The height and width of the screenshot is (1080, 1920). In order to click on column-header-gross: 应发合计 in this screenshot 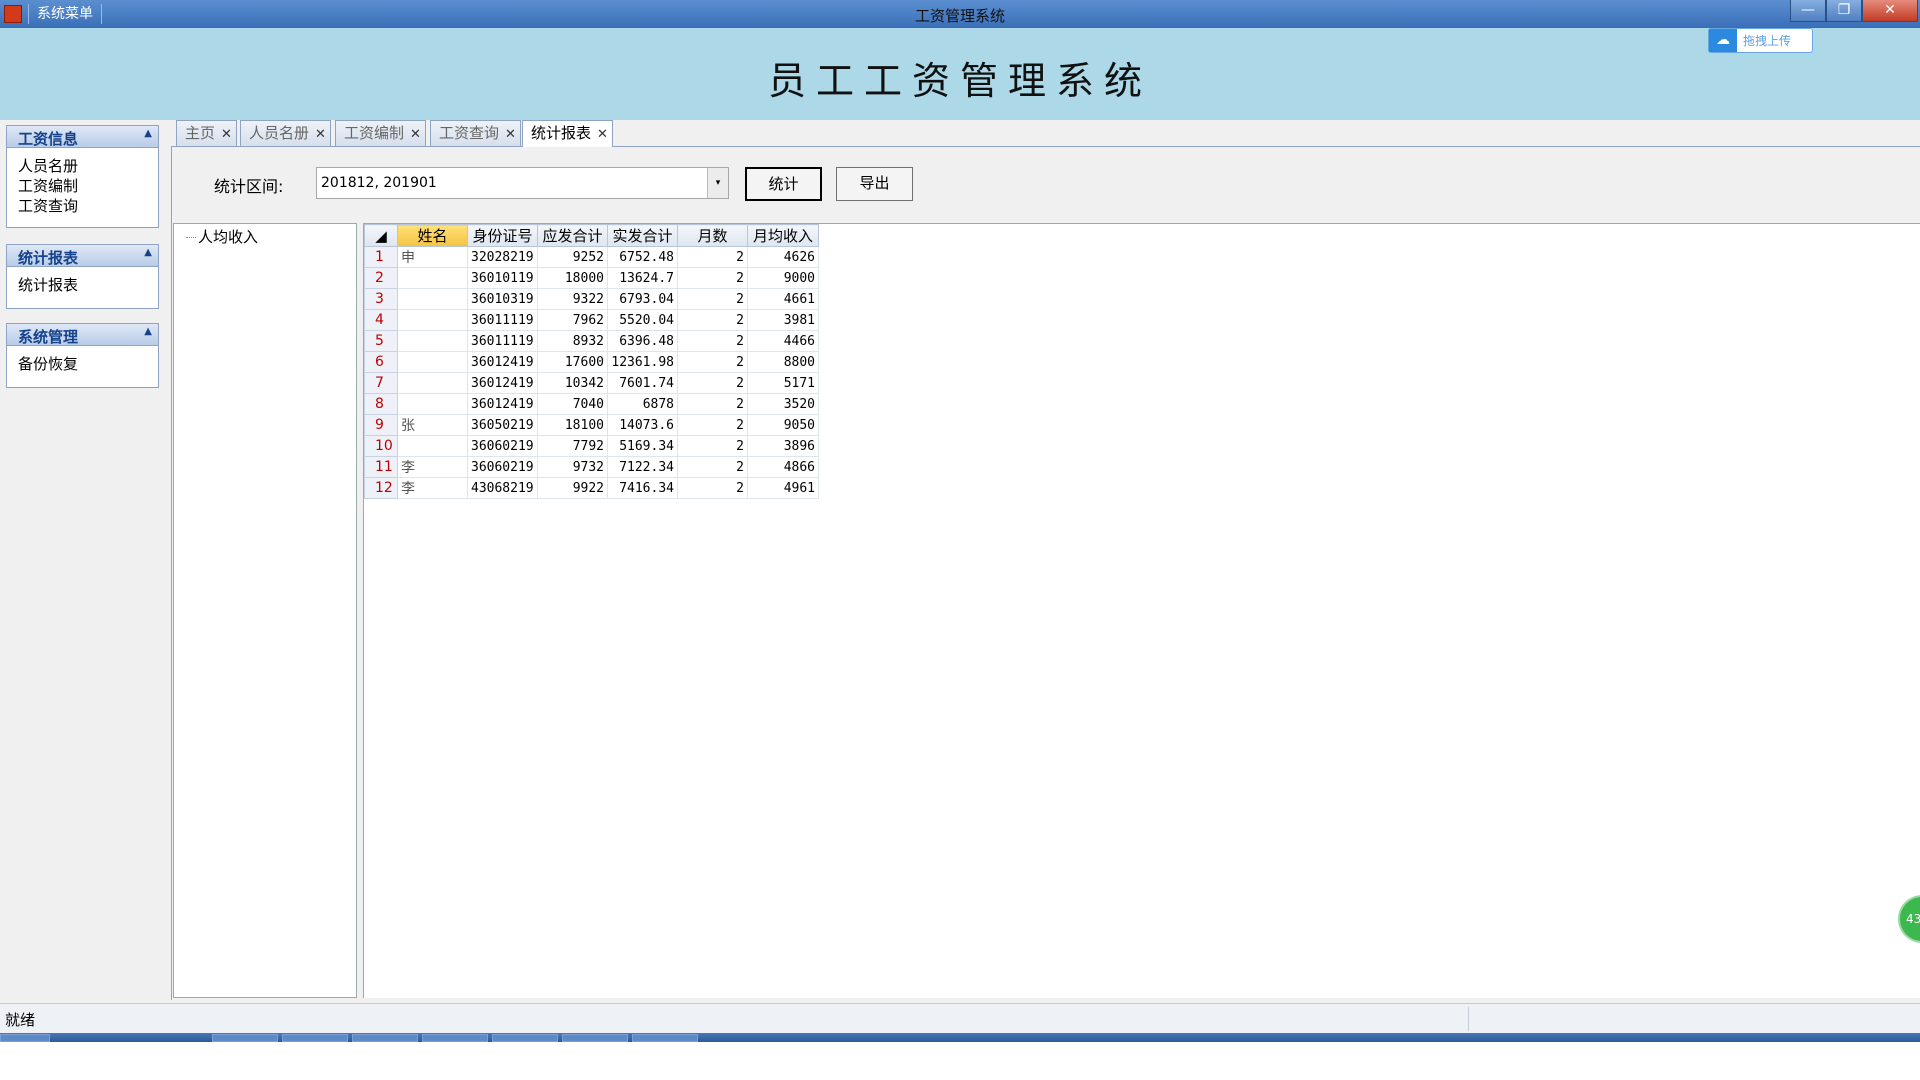, I will do `click(572, 235)`.